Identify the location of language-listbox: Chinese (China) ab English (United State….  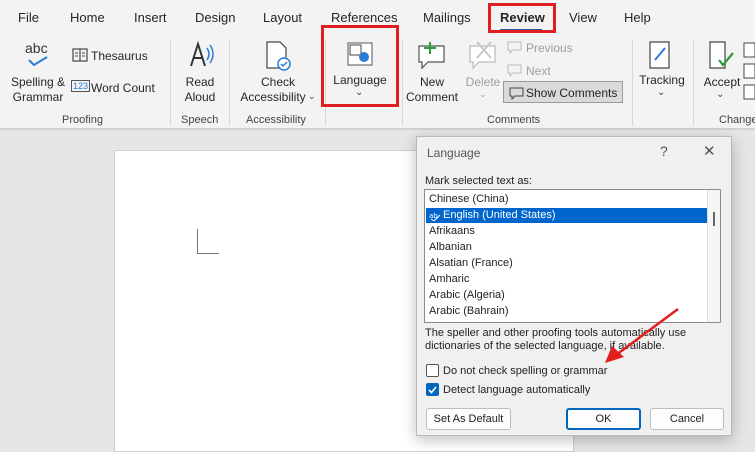
(572, 256).